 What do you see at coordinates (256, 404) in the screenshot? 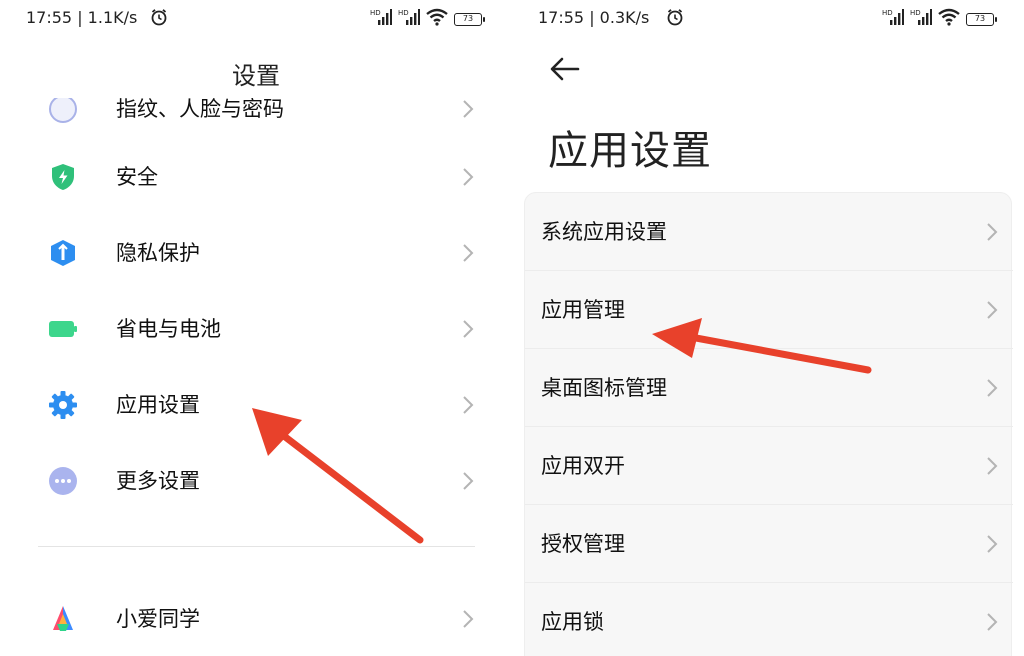
I see `settings-item-app-settings: 应用设置` at bounding box center [256, 404].